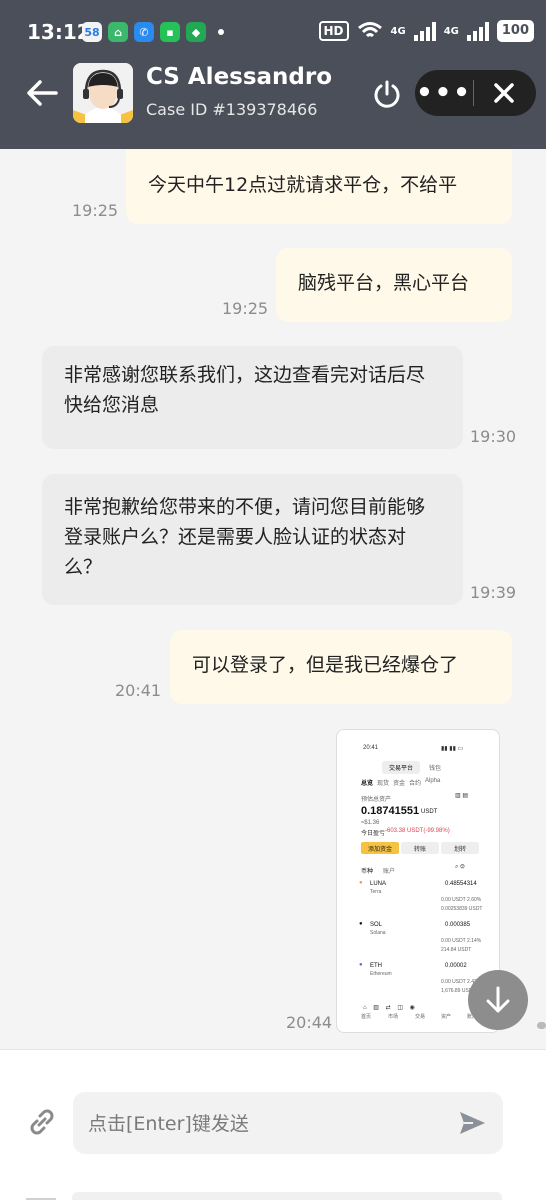  Describe the element at coordinates (389, 1008) in the screenshot. I see `preview-nav-icons: ⌂ ▥ ⇄ ◫ ◉` at that location.